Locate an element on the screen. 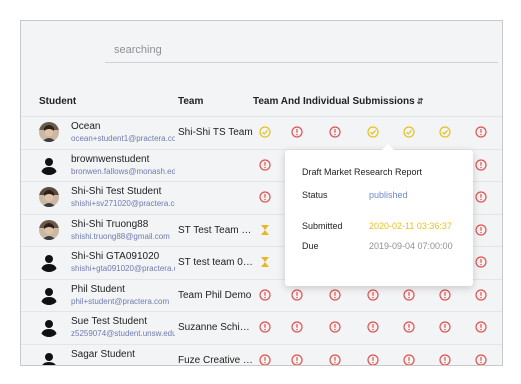  student-name: Shi-Shi Test Student is located at coordinates (126, 191).